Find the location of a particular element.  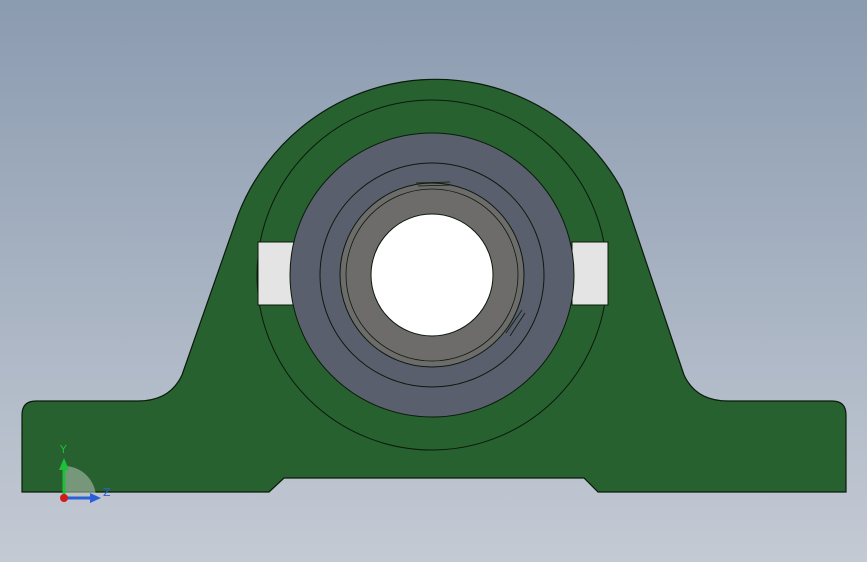

shaft-bore is located at coordinates (432, 275).